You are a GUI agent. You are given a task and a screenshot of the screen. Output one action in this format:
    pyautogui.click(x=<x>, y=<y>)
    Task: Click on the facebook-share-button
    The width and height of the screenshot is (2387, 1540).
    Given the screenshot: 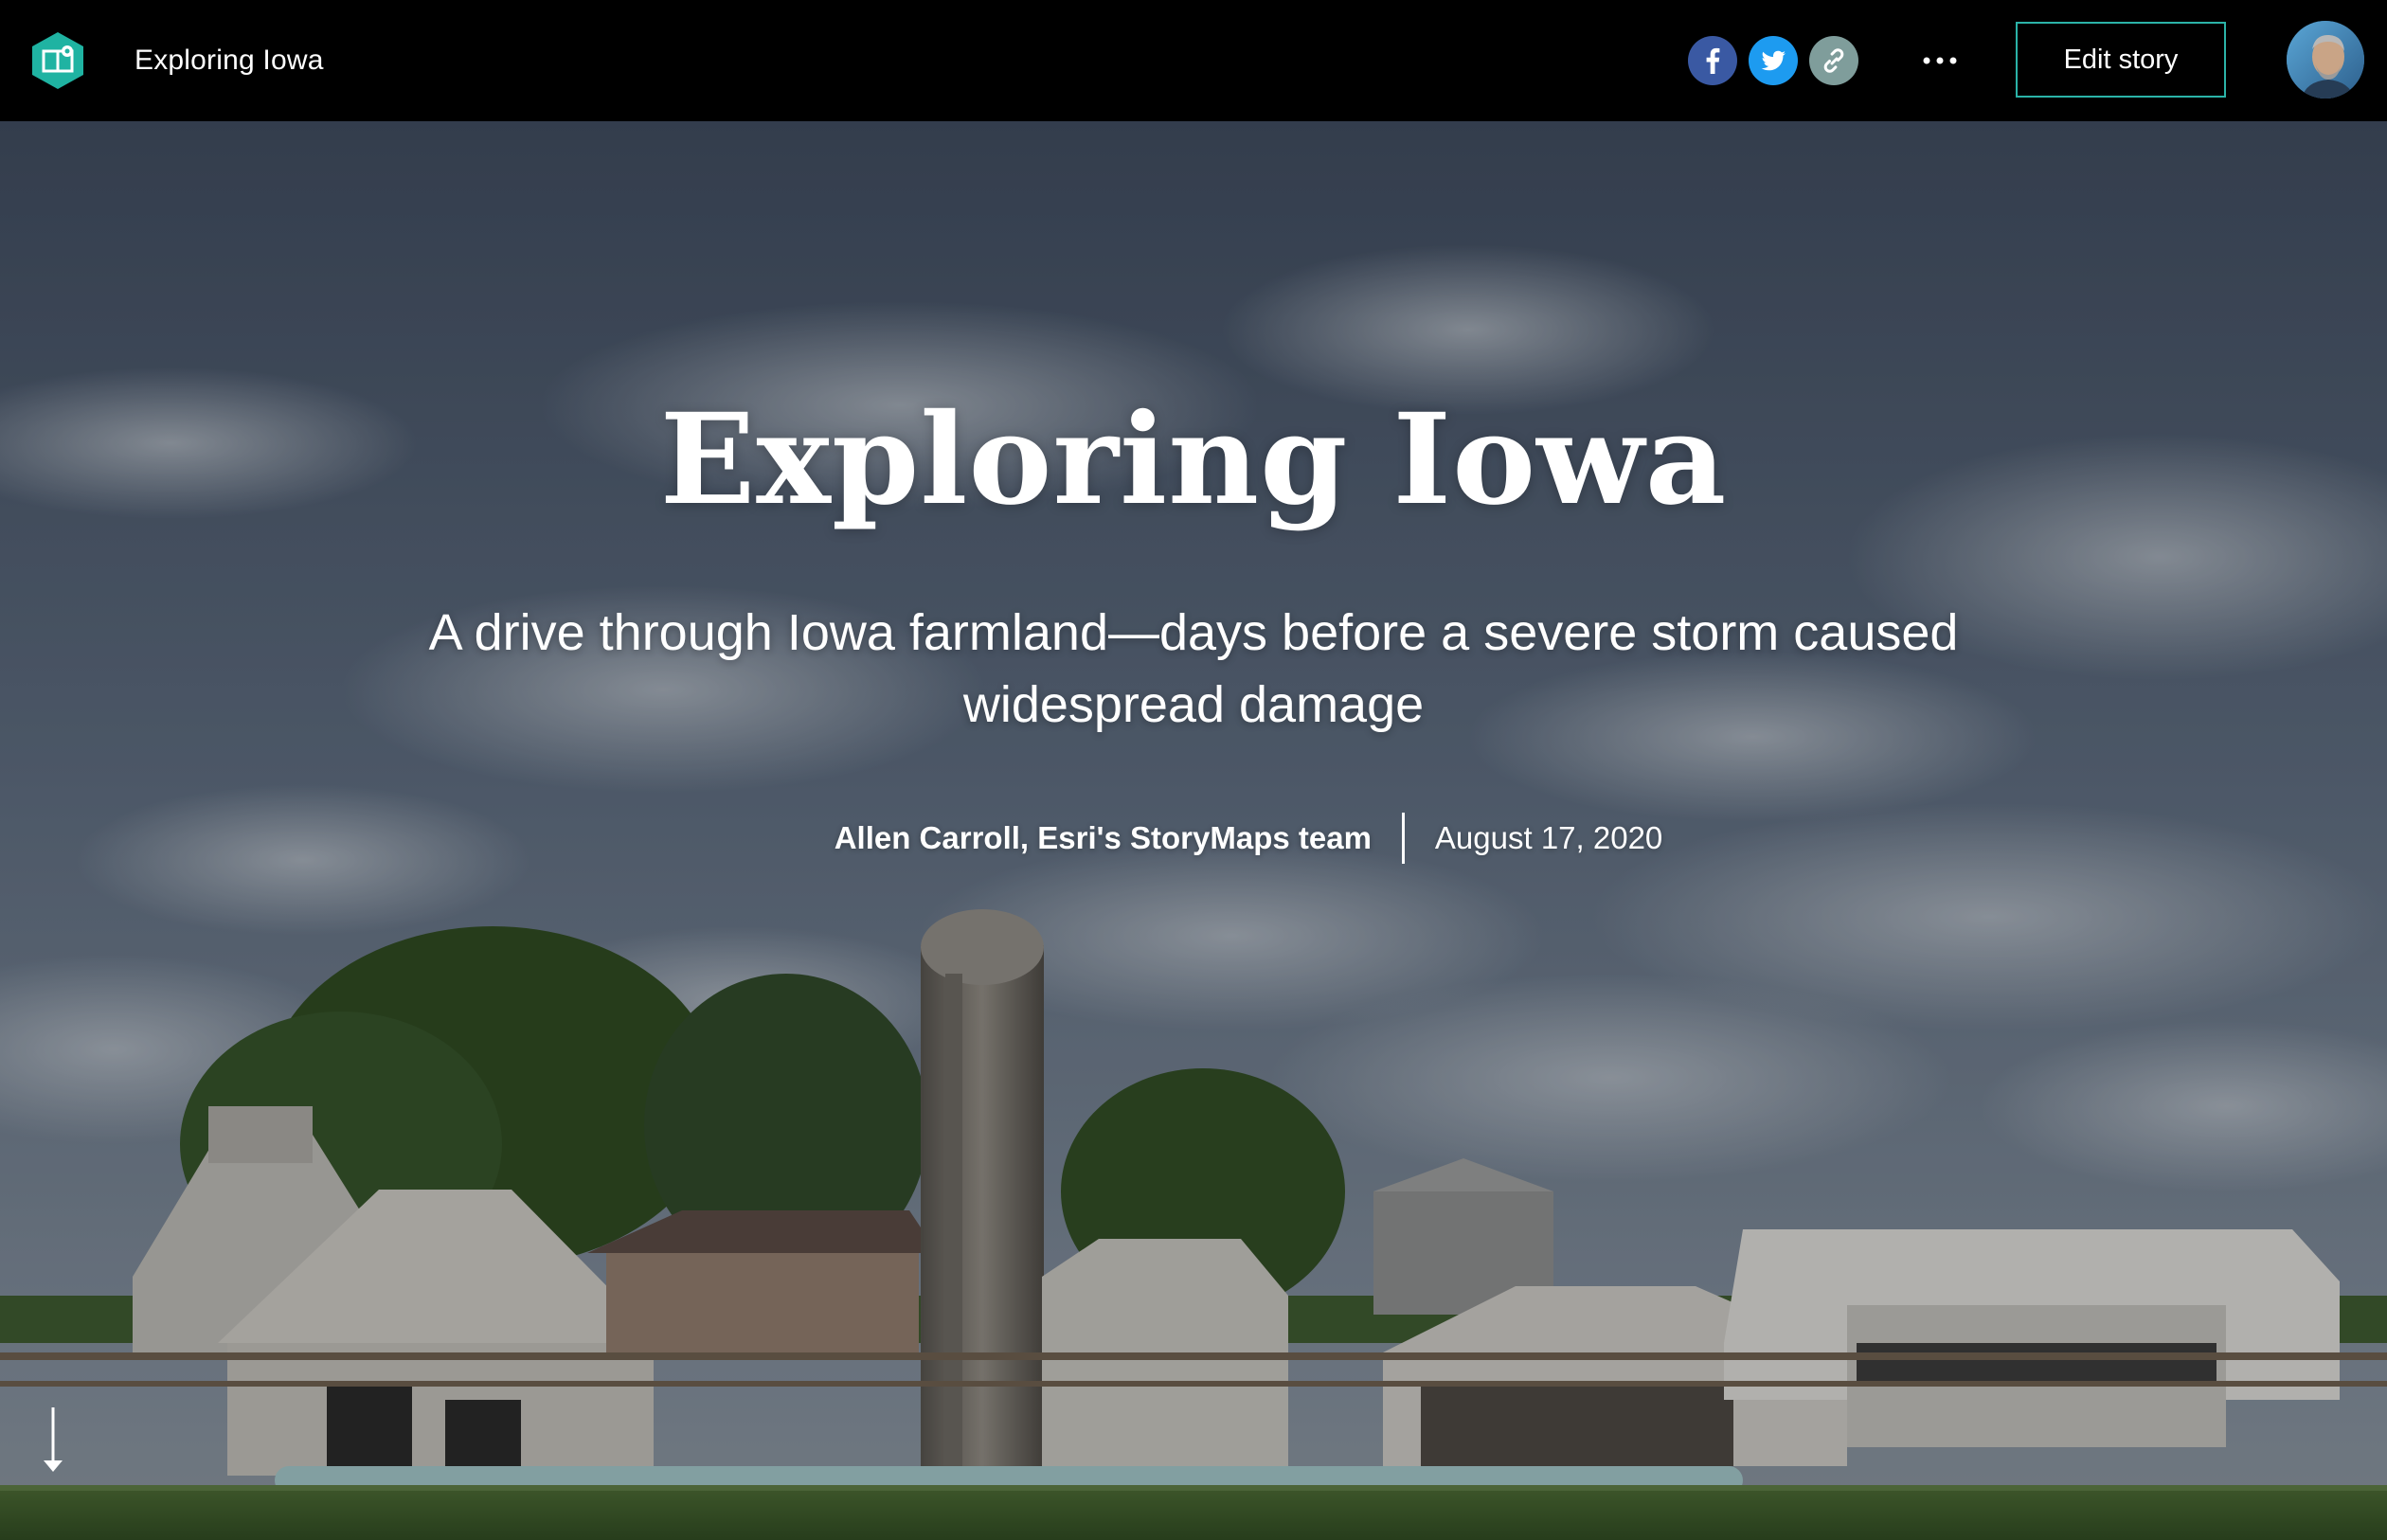 What is the action you would take?
    pyautogui.click(x=1712, y=60)
    